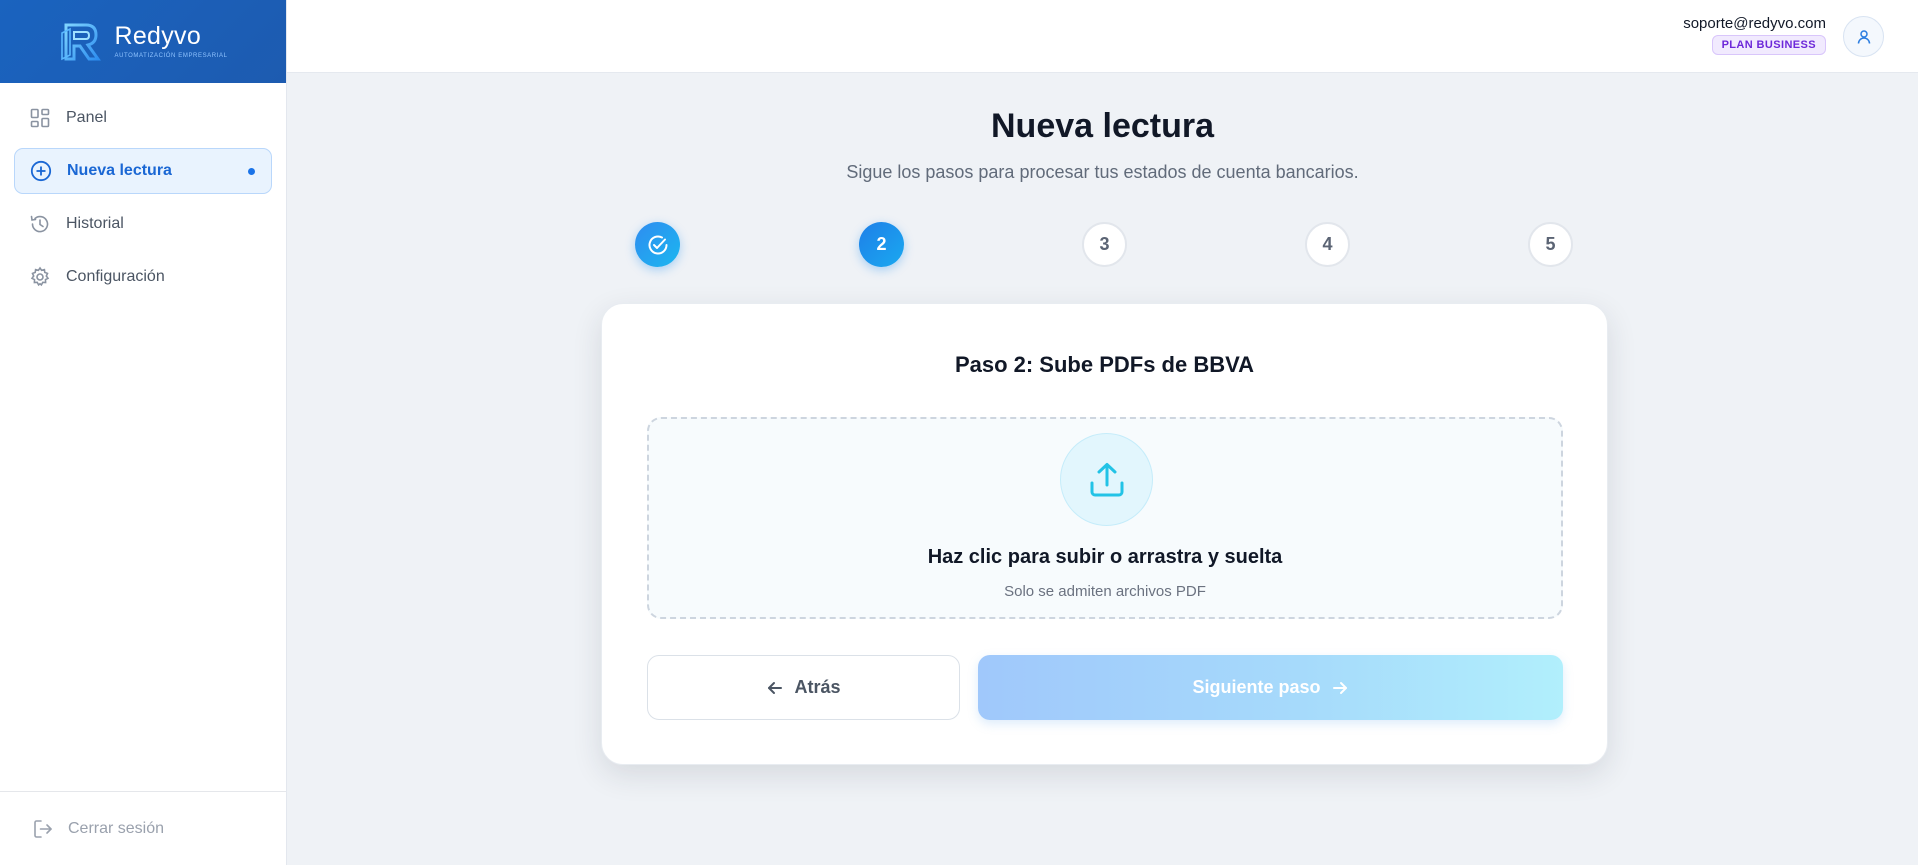  Describe the element at coordinates (1327, 244) in the screenshot. I see `step-4: 4` at that location.